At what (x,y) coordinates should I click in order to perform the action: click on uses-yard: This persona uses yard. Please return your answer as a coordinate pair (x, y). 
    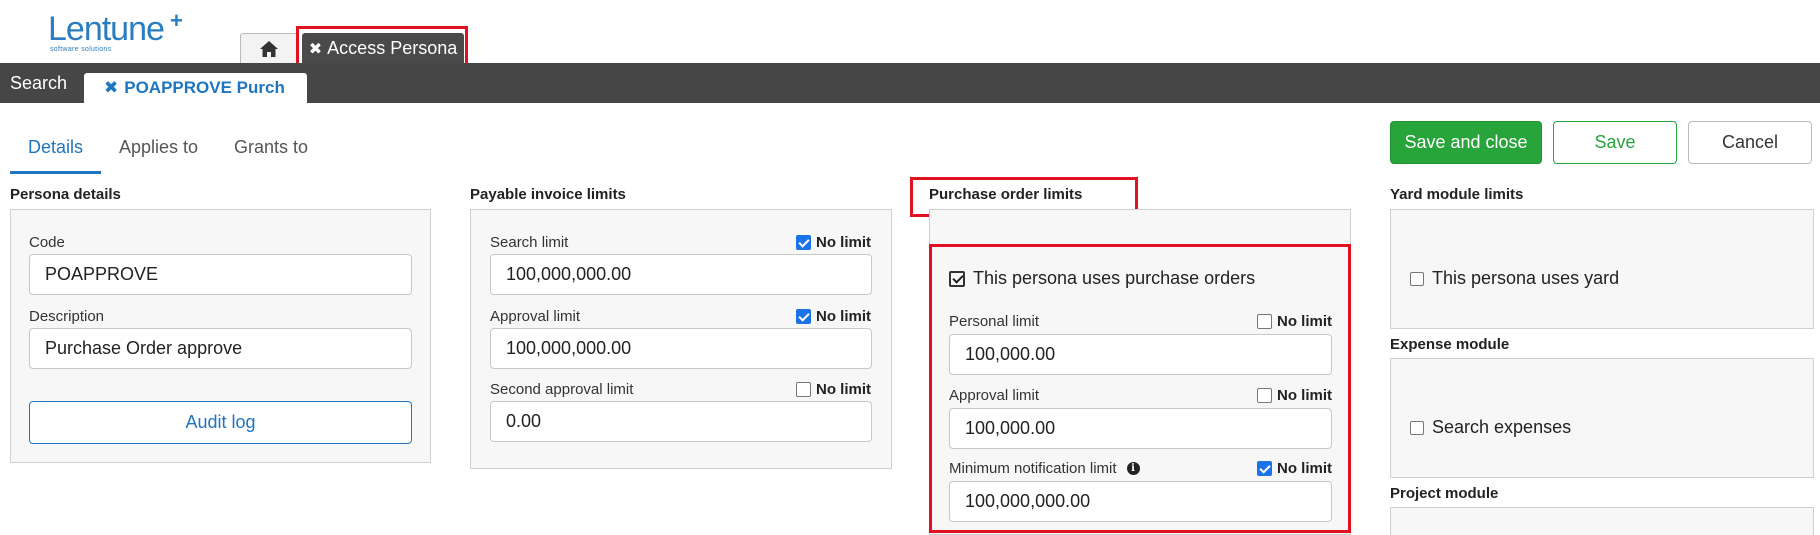
    Looking at the image, I should click on (1514, 278).